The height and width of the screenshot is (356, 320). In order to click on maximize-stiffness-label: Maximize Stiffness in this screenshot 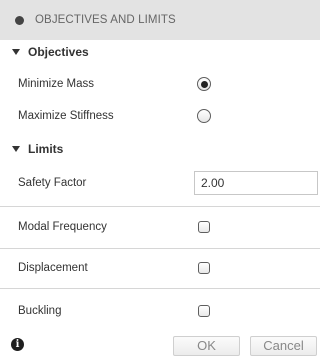, I will do `click(66, 116)`.